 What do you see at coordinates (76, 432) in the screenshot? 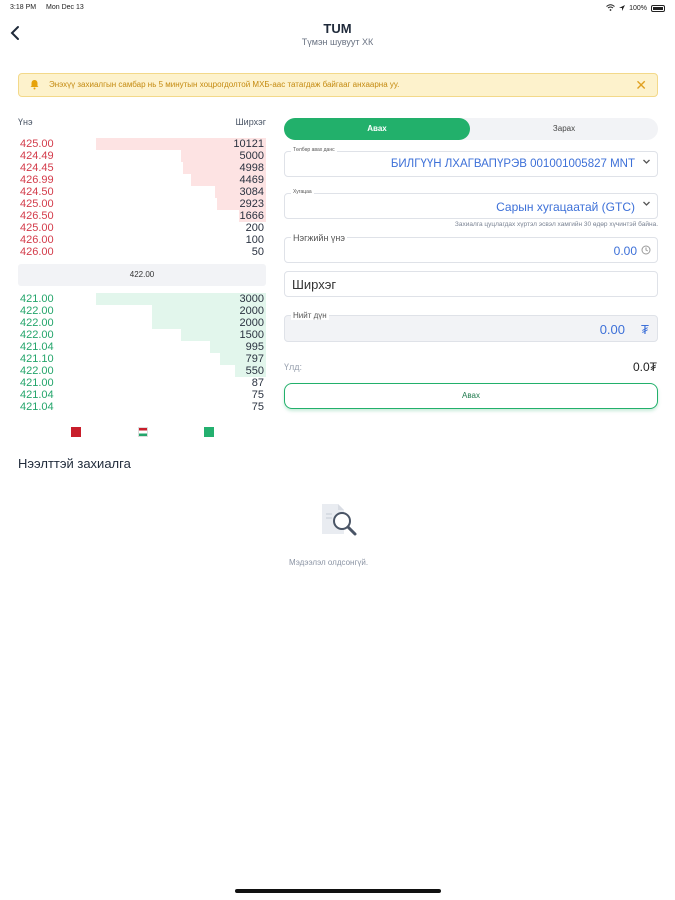
I see `asks-only-icon` at bounding box center [76, 432].